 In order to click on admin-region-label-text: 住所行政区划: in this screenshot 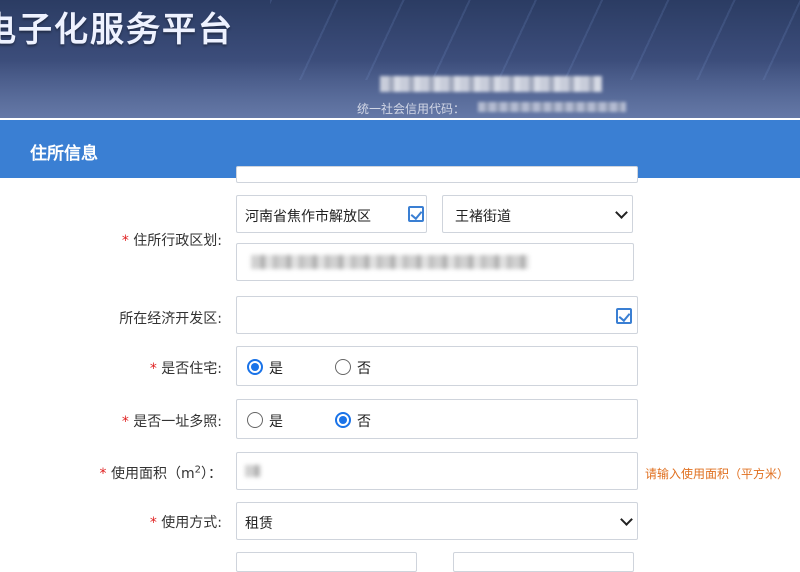, I will do `click(177, 241)`.